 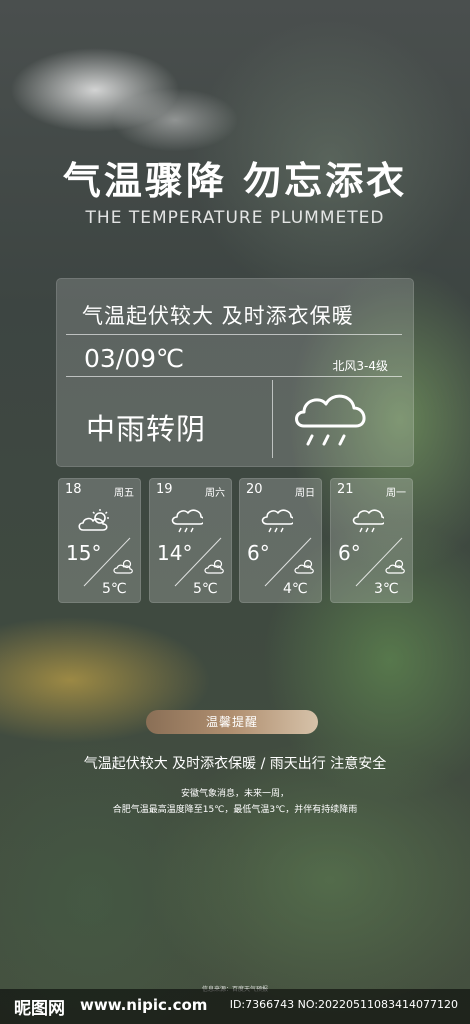 I want to click on watermark-id: ID:7366743 NO:20220511083414077120, so click(x=343, y=1004).